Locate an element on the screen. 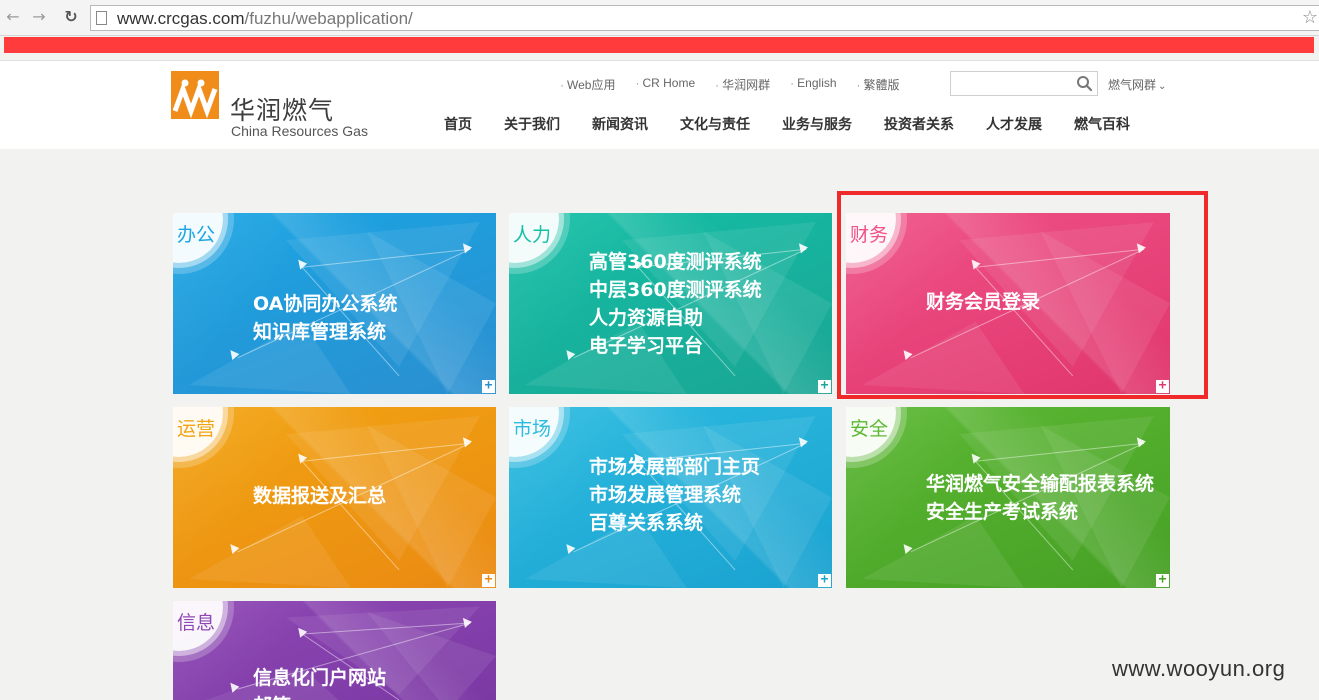  page-icon is located at coordinates (101, 18).